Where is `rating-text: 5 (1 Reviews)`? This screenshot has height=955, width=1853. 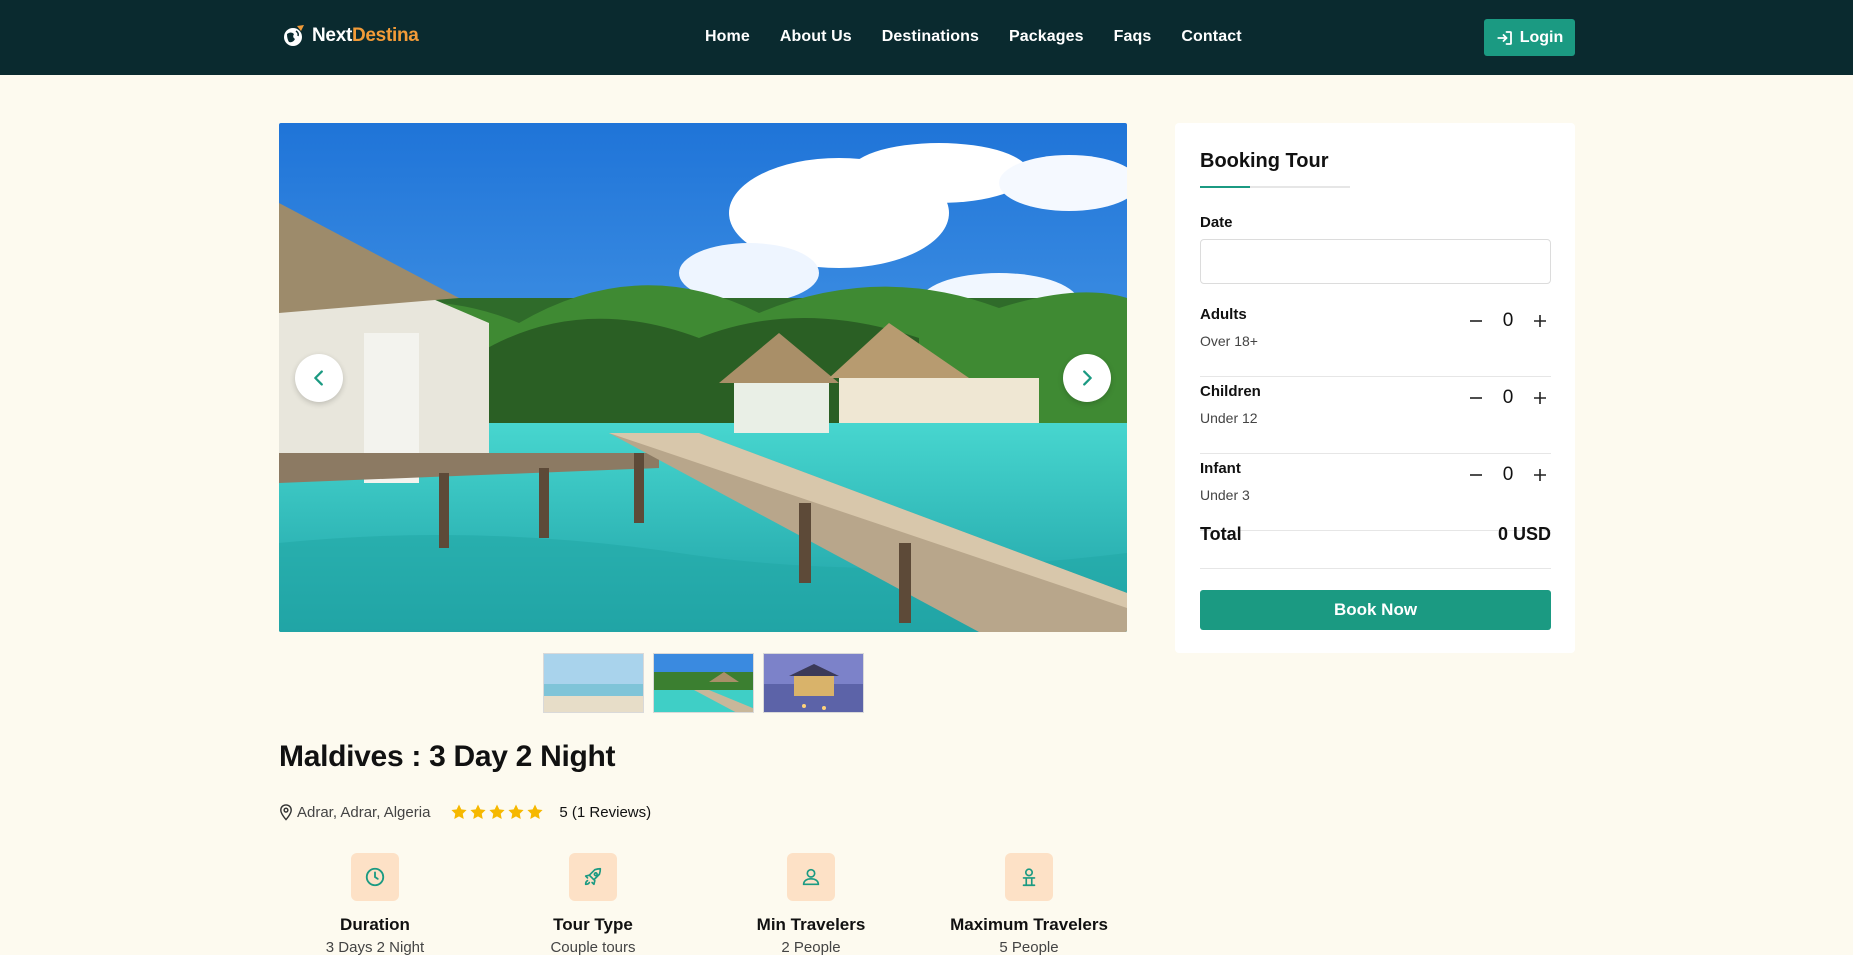
rating-text: 5 (1 Reviews) is located at coordinates (605, 812).